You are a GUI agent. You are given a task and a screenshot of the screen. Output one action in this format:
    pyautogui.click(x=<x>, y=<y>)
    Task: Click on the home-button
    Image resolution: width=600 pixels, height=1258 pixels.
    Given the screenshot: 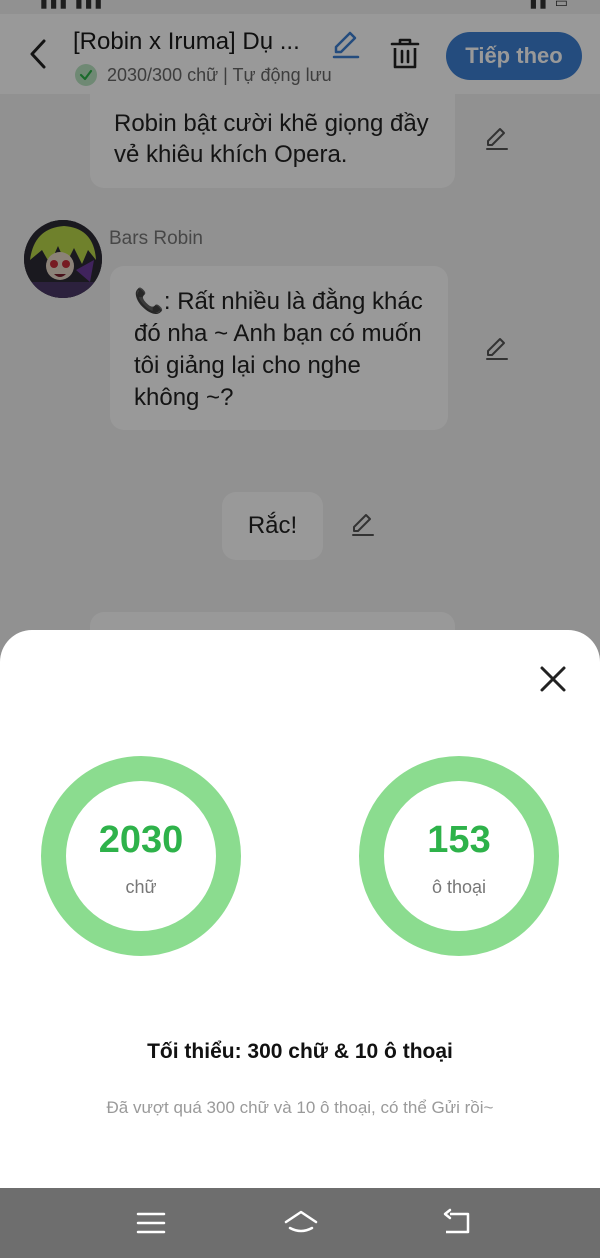 What is the action you would take?
    pyautogui.click(x=300, y=1223)
    